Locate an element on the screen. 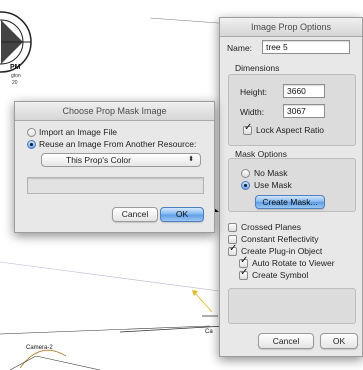 This screenshot has height=370, width=363. lock-aspect-checkbox: ✓ is located at coordinates (248, 128).